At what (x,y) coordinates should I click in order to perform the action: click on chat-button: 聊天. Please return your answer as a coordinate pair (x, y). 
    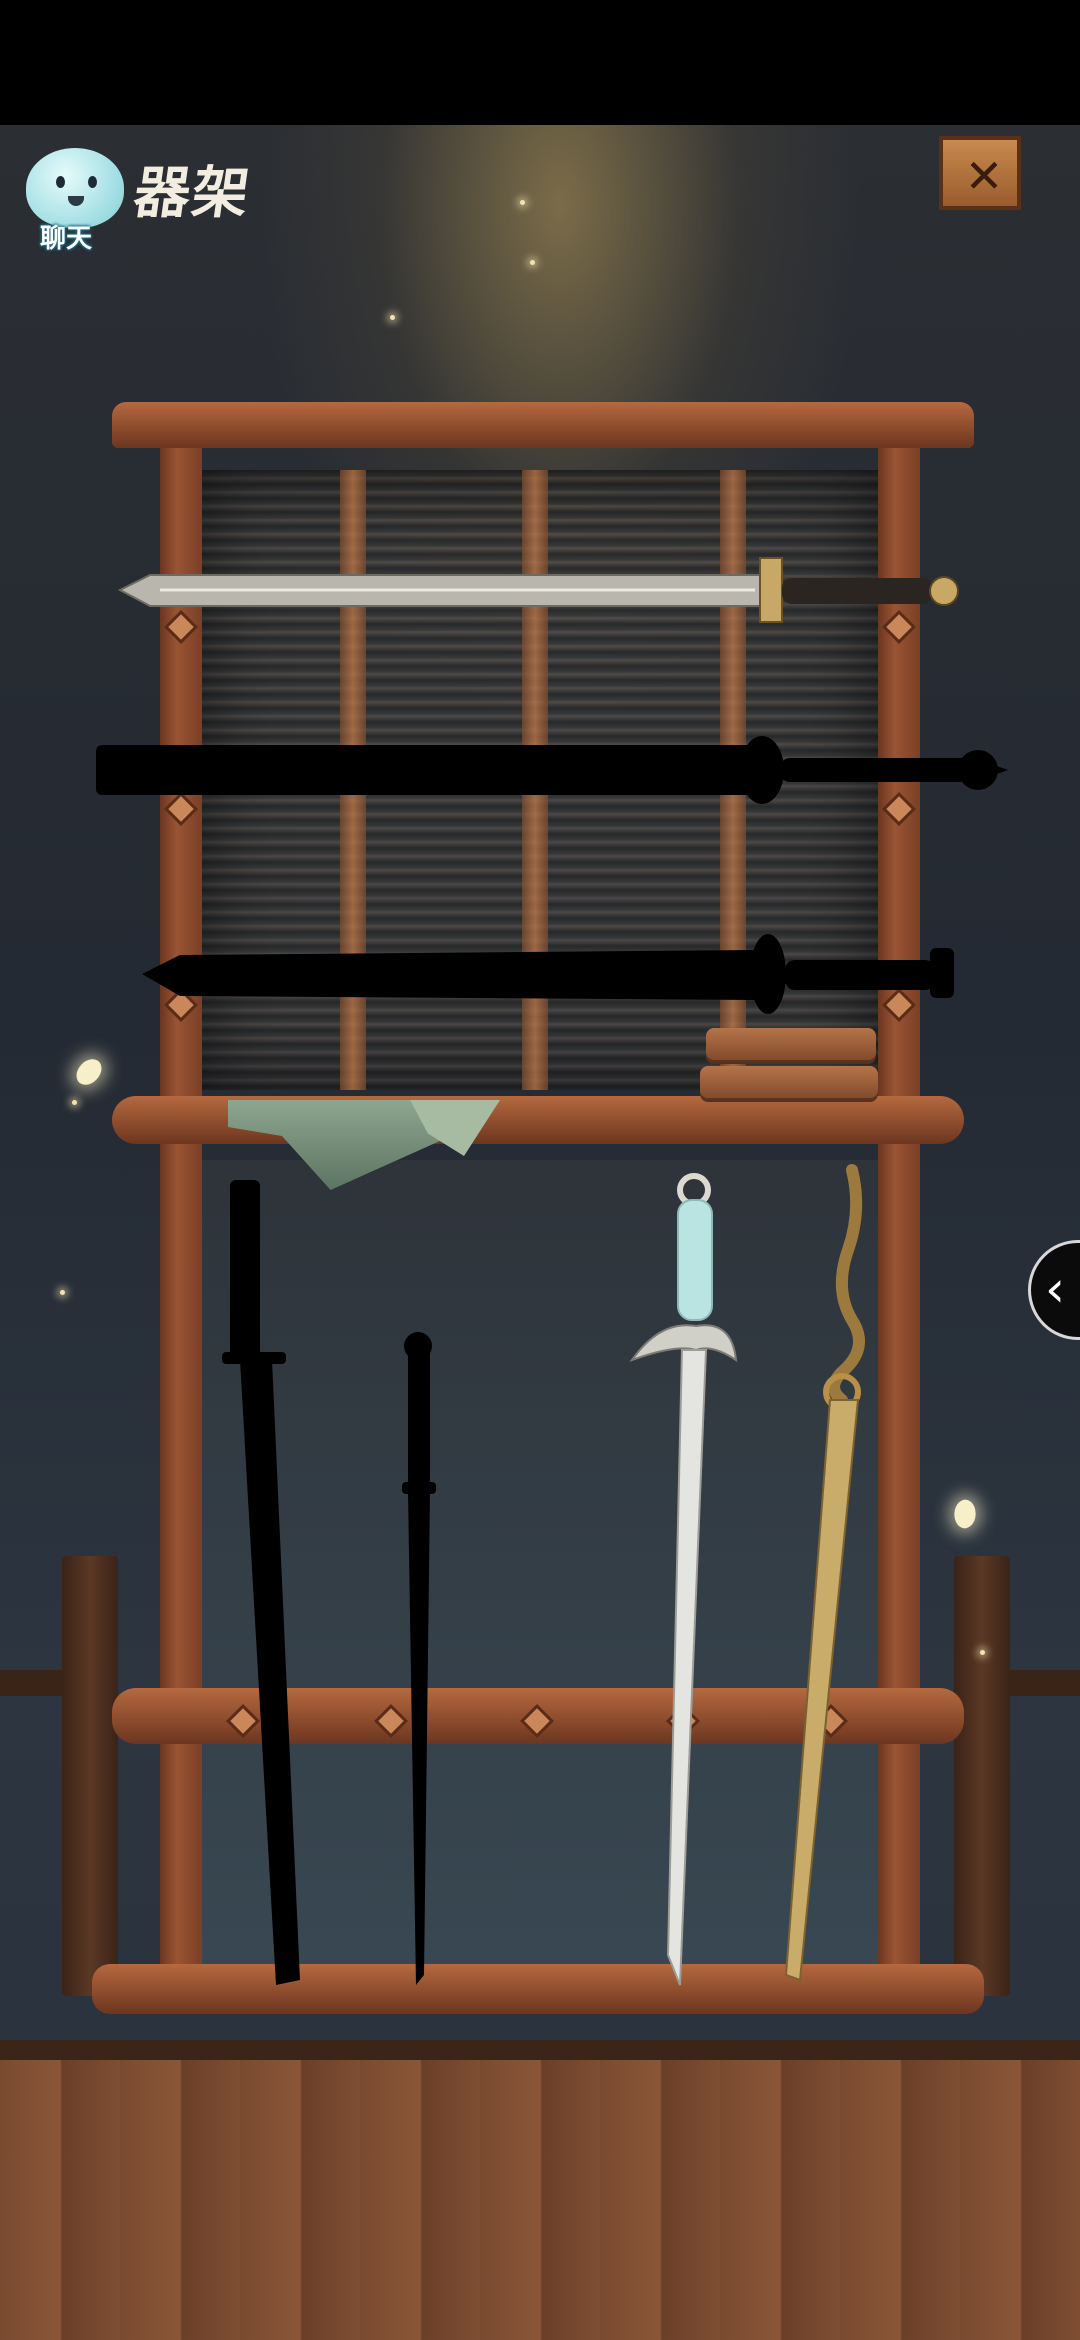
    Looking at the image, I should click on (75, 202).